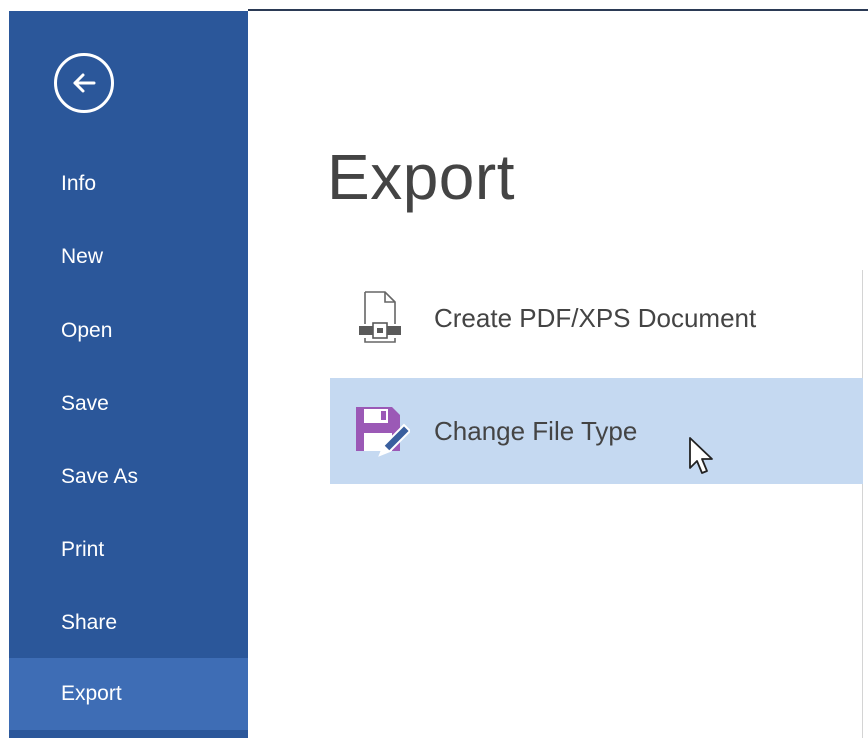  I want to click on sidebar-item-label: New, so click(82, 256).